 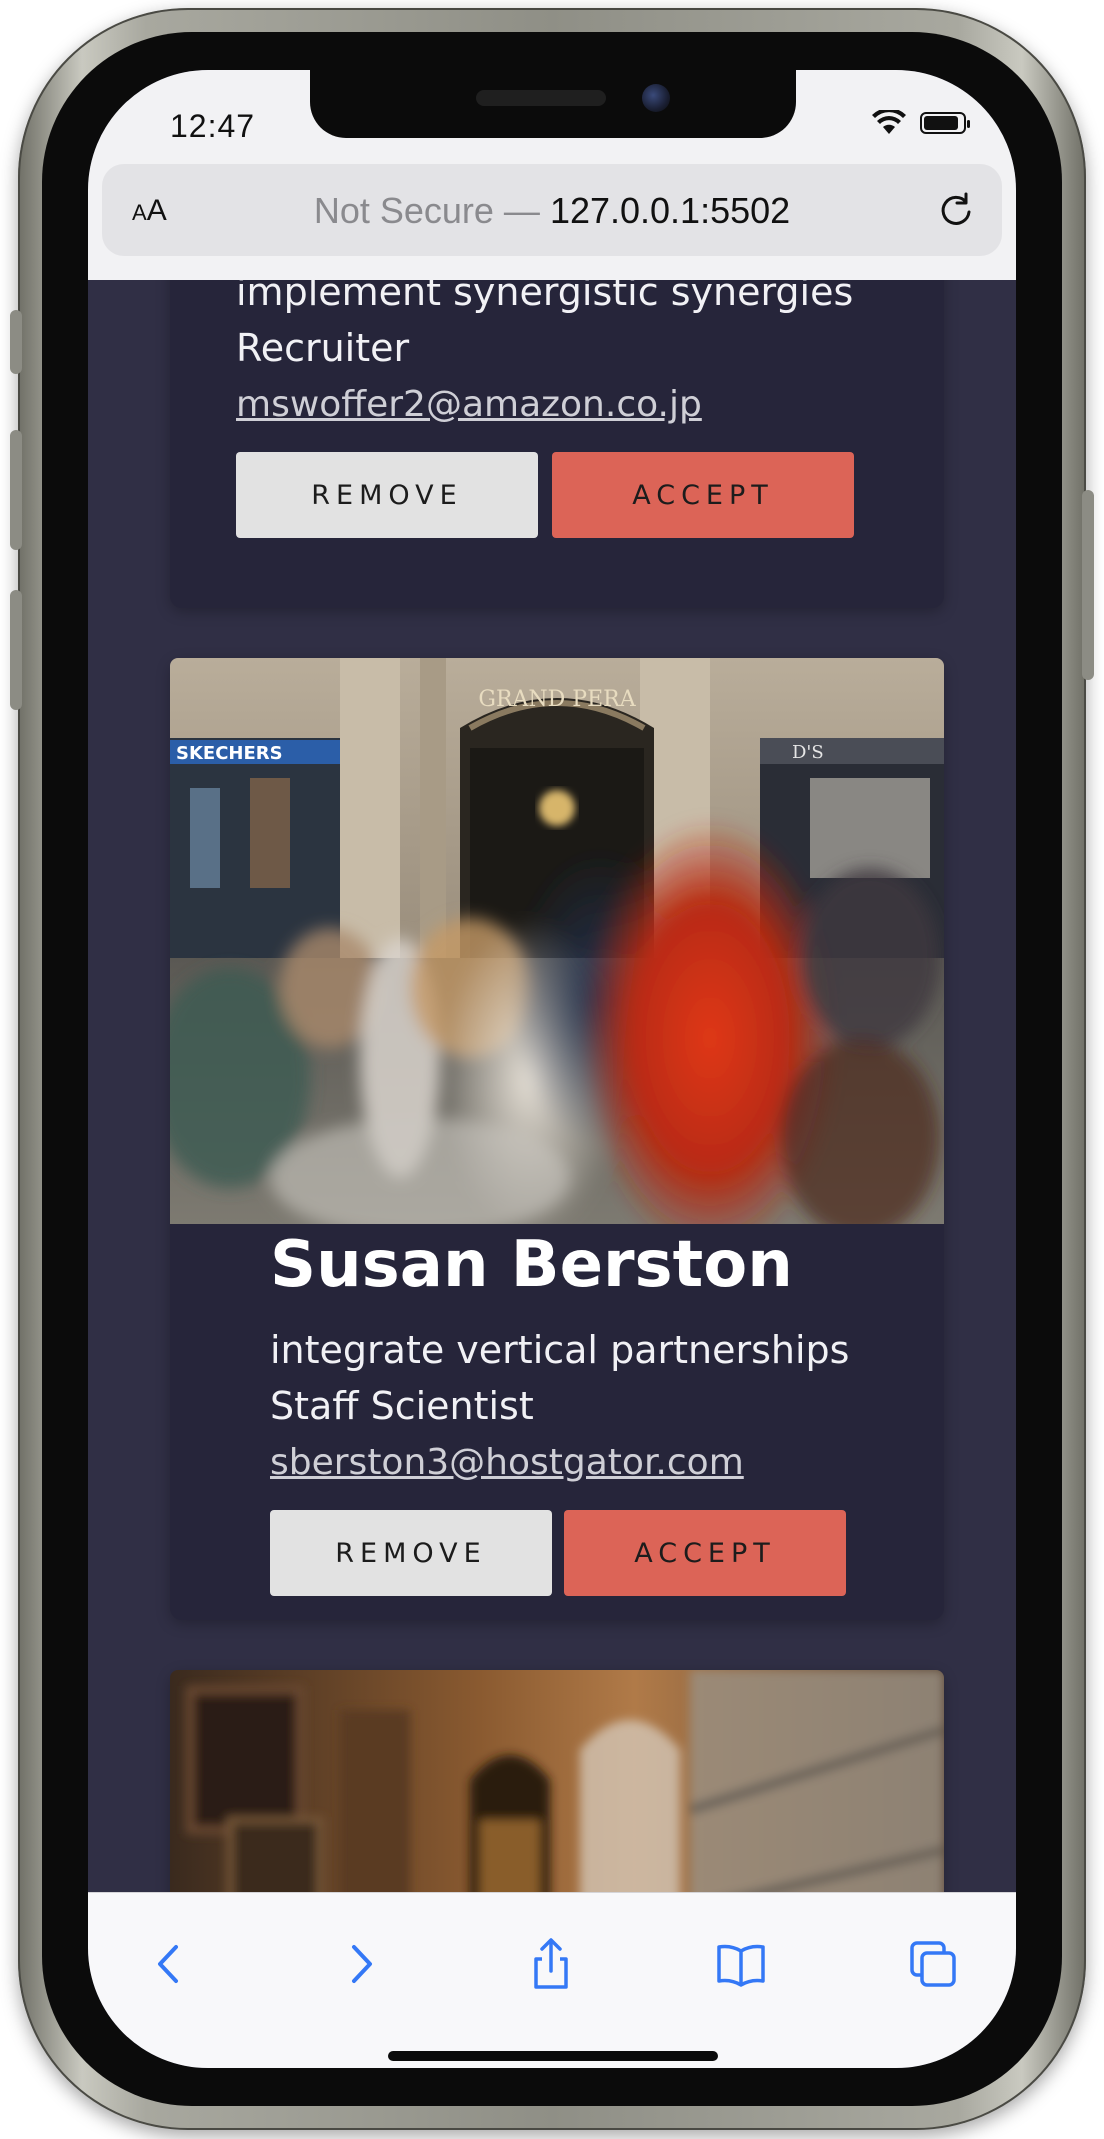 I want to click on reload-icon, so click(x=956, y=210).